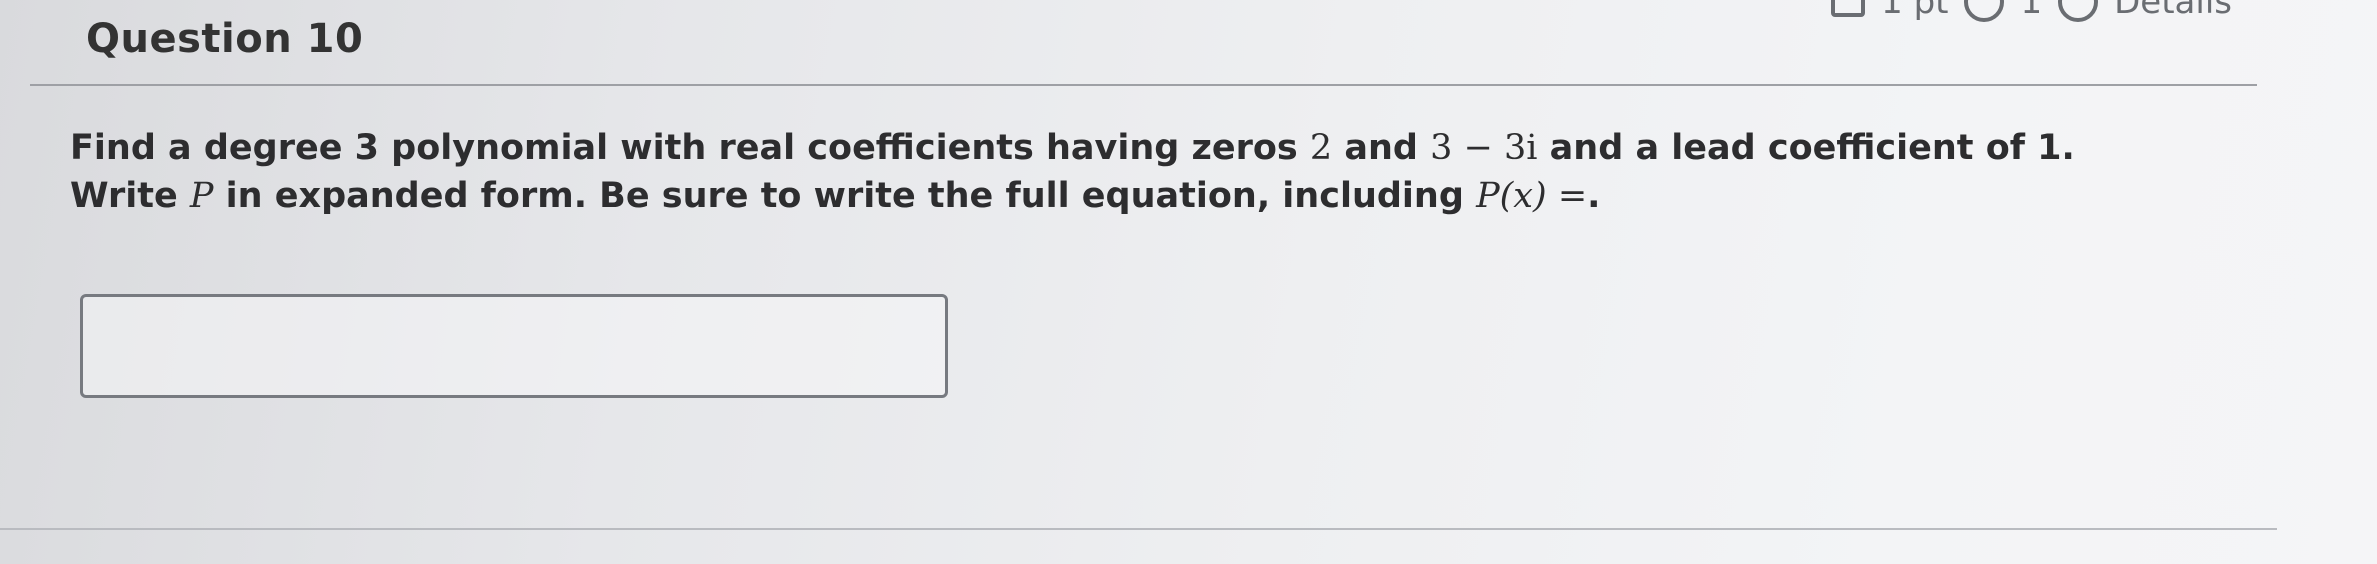 The height and width of the screenshot is (564, 2377). What do you see at coordinates (1381, 148) in the screenshot?
I see `prompt-text: and` at bounding box center [1381, 148].